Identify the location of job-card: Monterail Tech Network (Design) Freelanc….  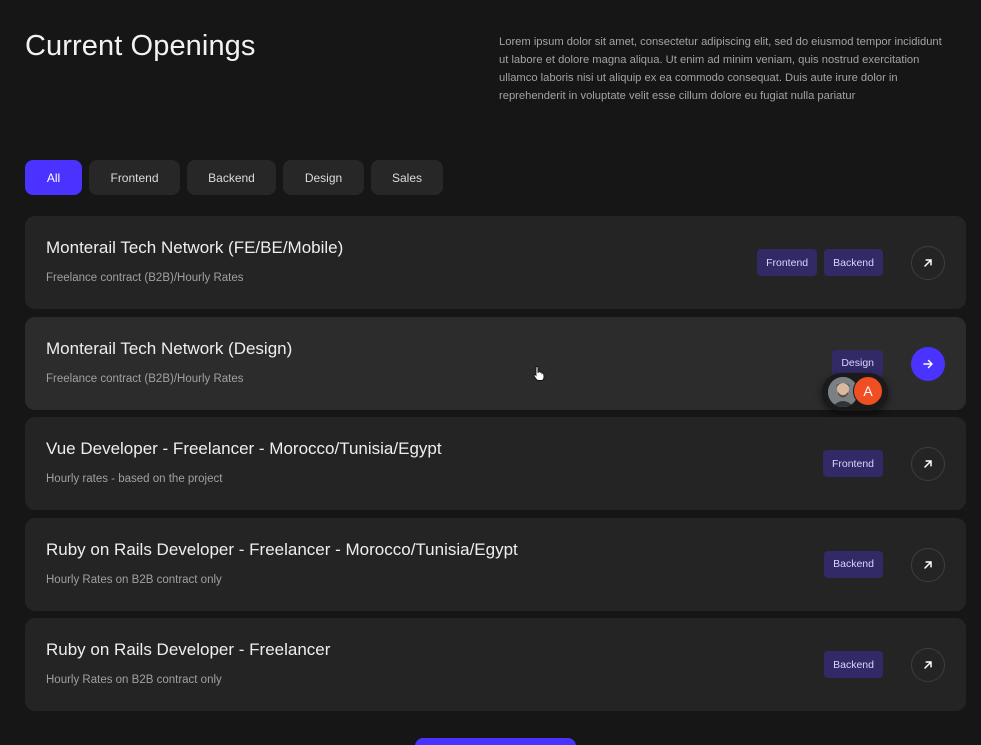
(495, 363).